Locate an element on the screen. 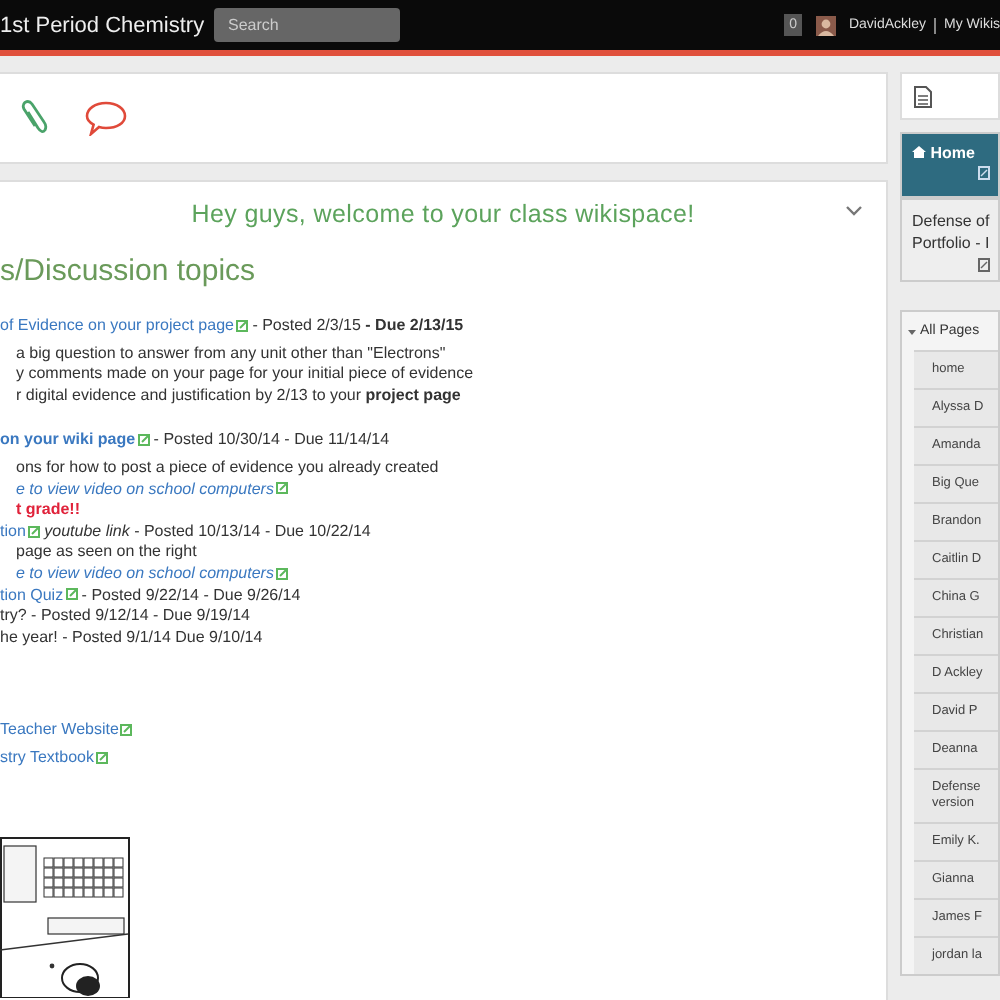 The width and height of the screenshot is (1000, 1000). document-icon is located at coordinates (923, 96).